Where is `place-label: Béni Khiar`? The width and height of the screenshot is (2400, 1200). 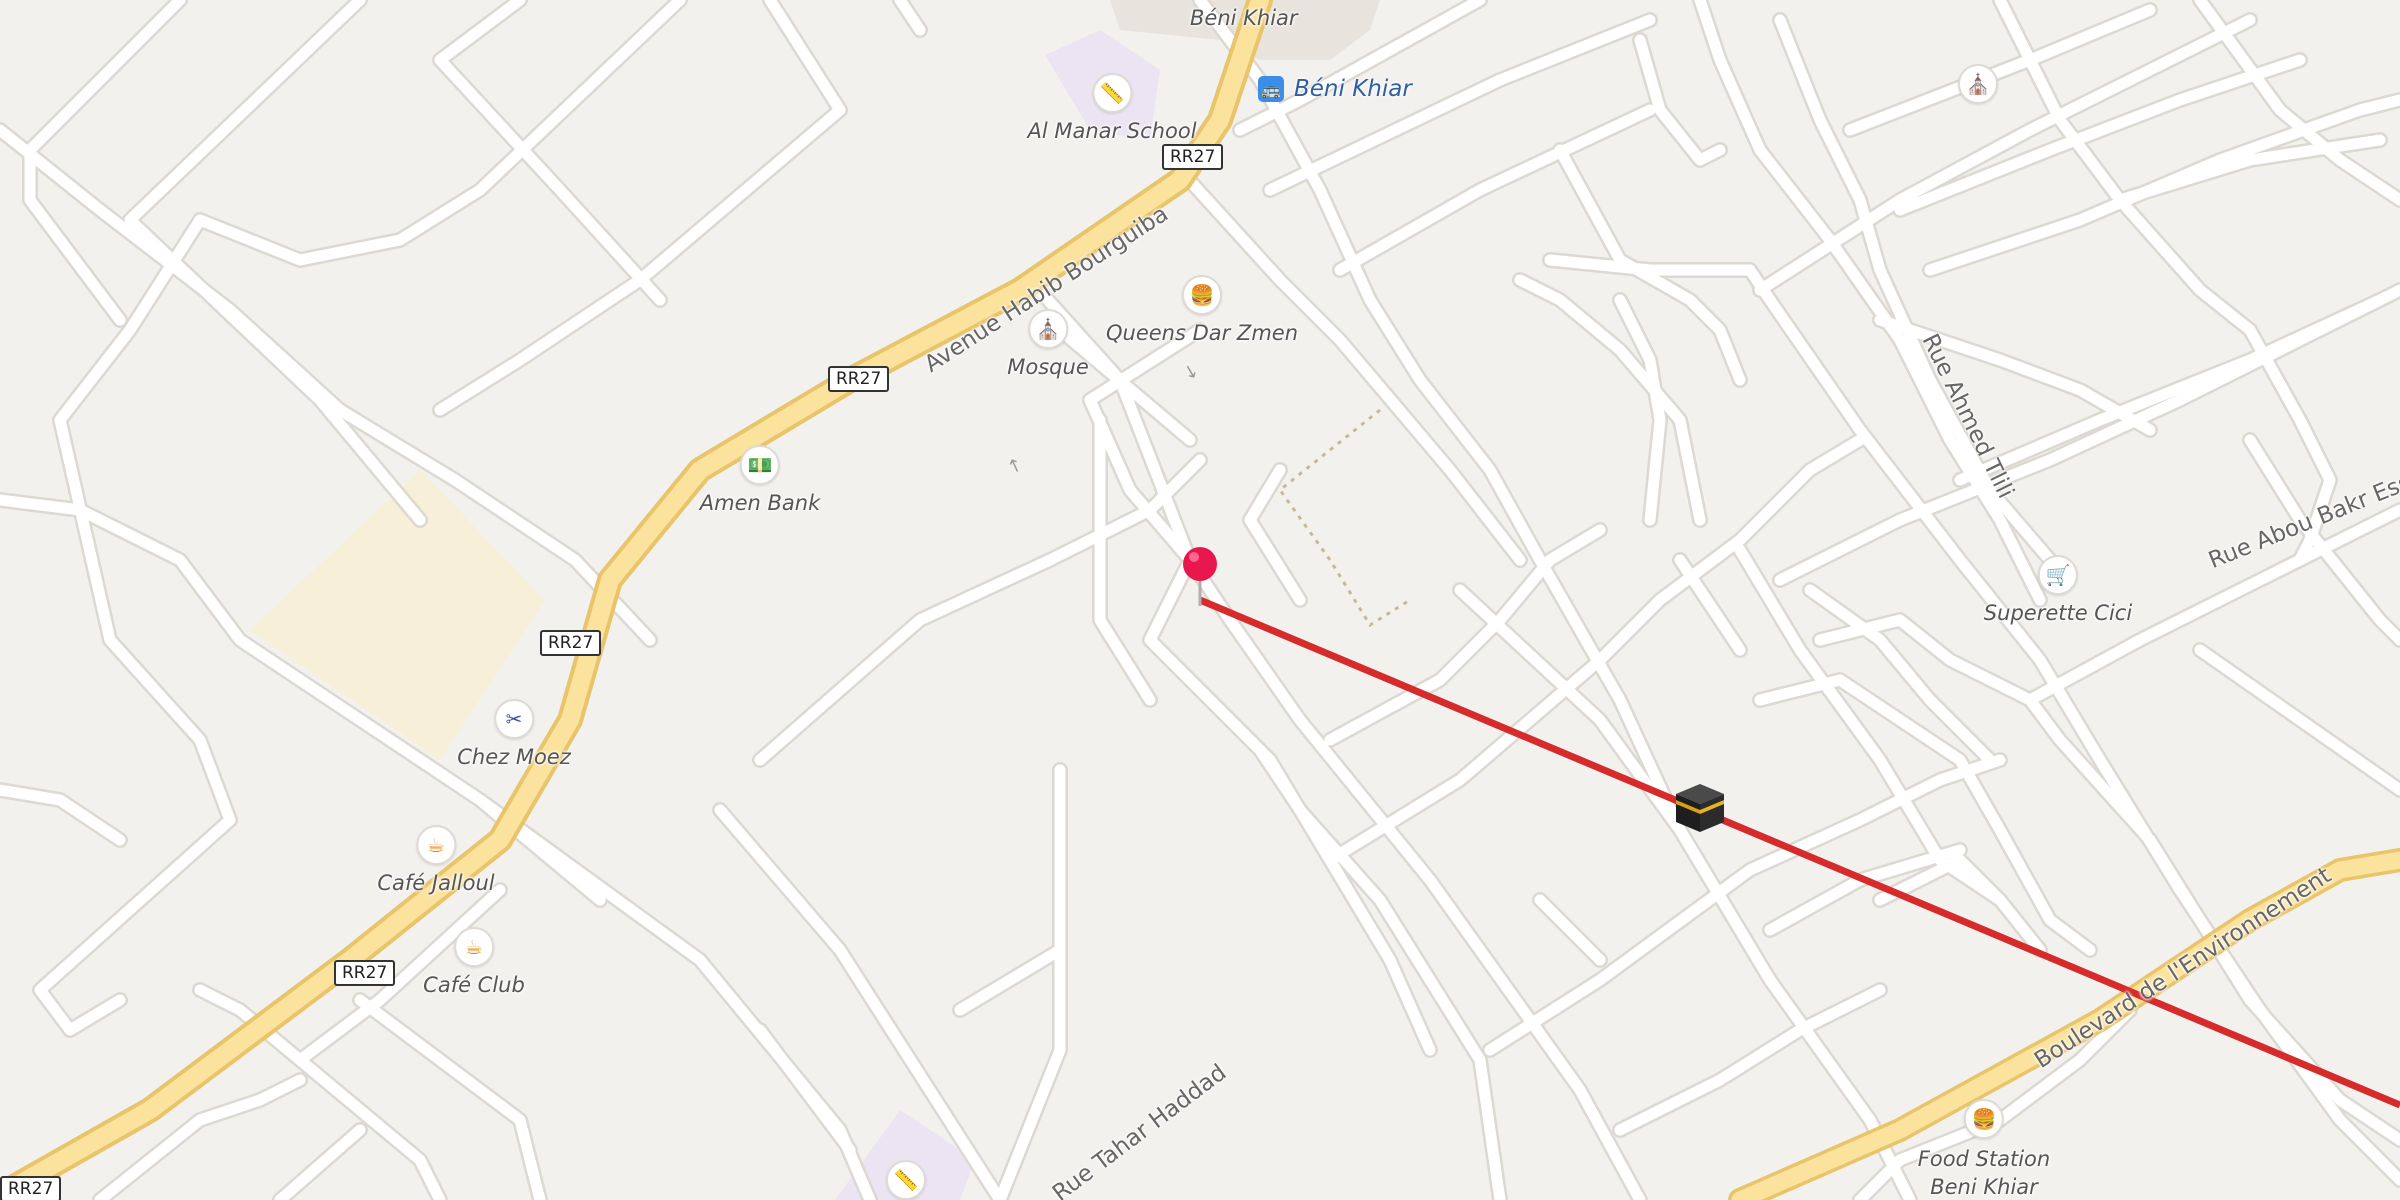 place-label: Béni Khiar is located at coordinates (1244, 18).